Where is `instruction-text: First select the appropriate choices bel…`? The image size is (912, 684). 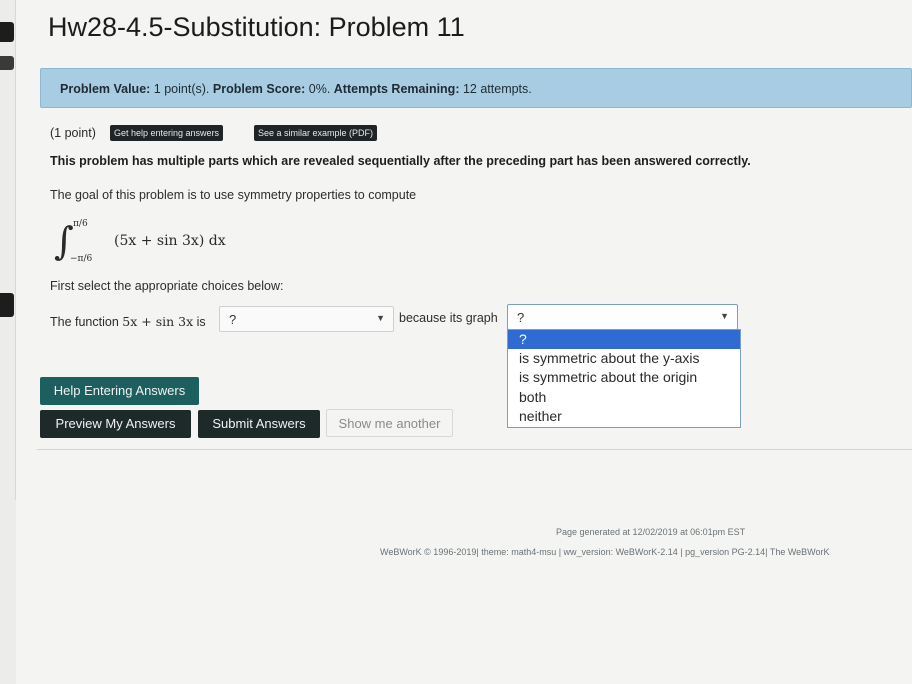
instruction-text: First select the appropriate choices bel… is located at coordinates (167, 286).